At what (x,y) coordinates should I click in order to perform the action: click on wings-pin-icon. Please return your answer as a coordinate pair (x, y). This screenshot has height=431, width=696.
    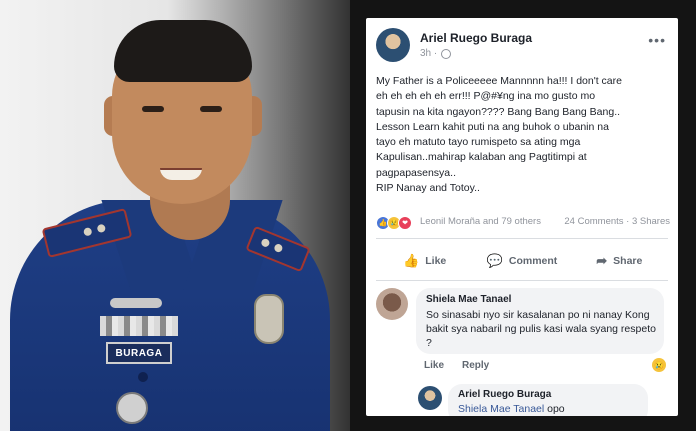
    Looking at the image, I should click on (136, 303).